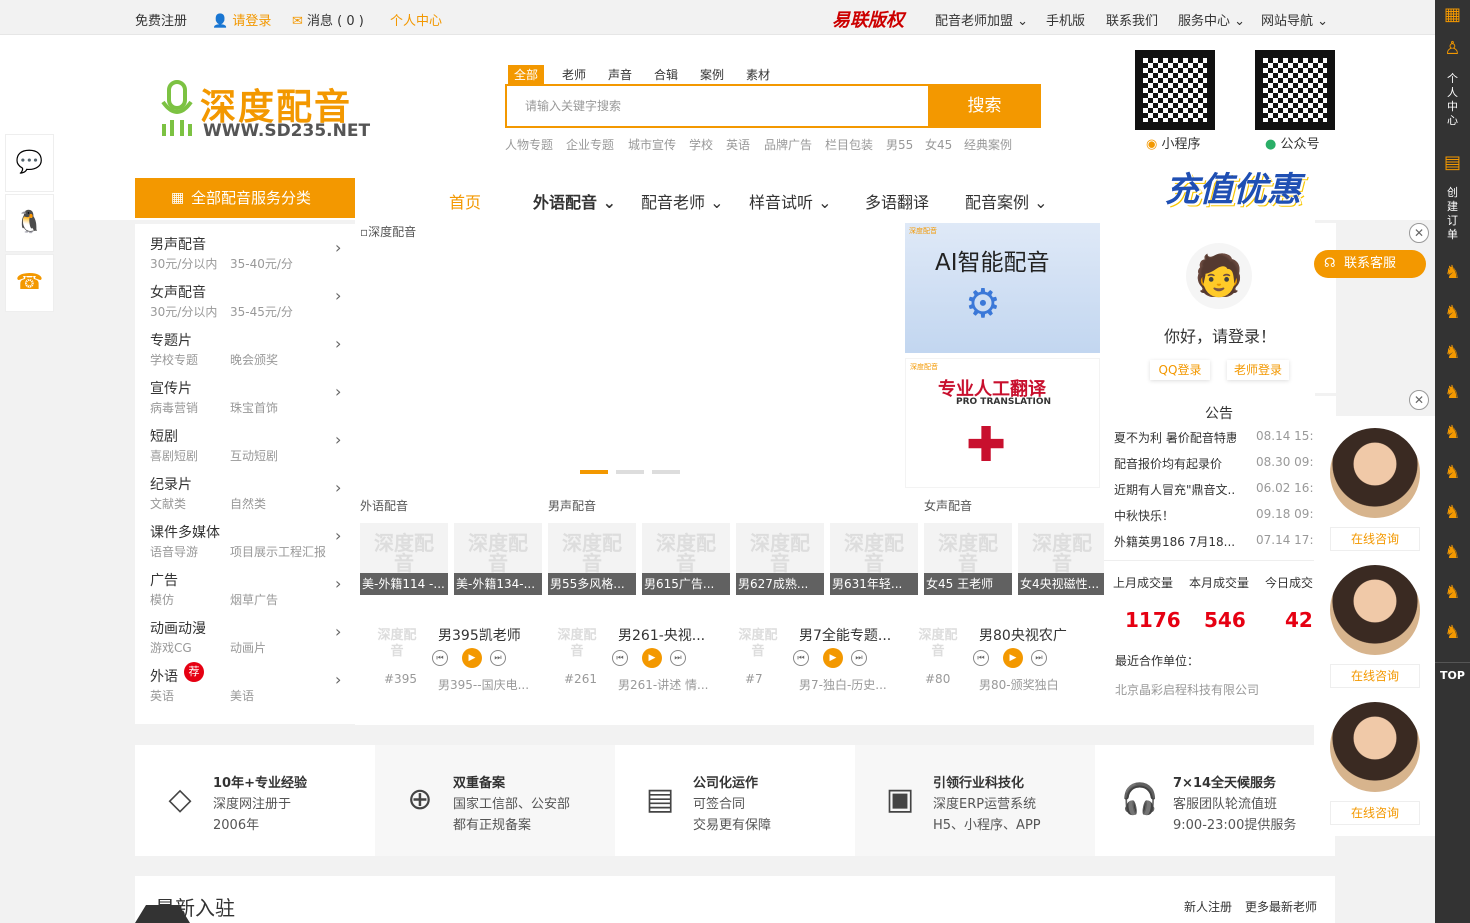 The image size is (1470, 923). Describe the element at coordinates (1002, 423) in the screenshot. I see `translation-ad: 深度配音 专业人工翻译 PRO TRANSLATION ✚` at that location.